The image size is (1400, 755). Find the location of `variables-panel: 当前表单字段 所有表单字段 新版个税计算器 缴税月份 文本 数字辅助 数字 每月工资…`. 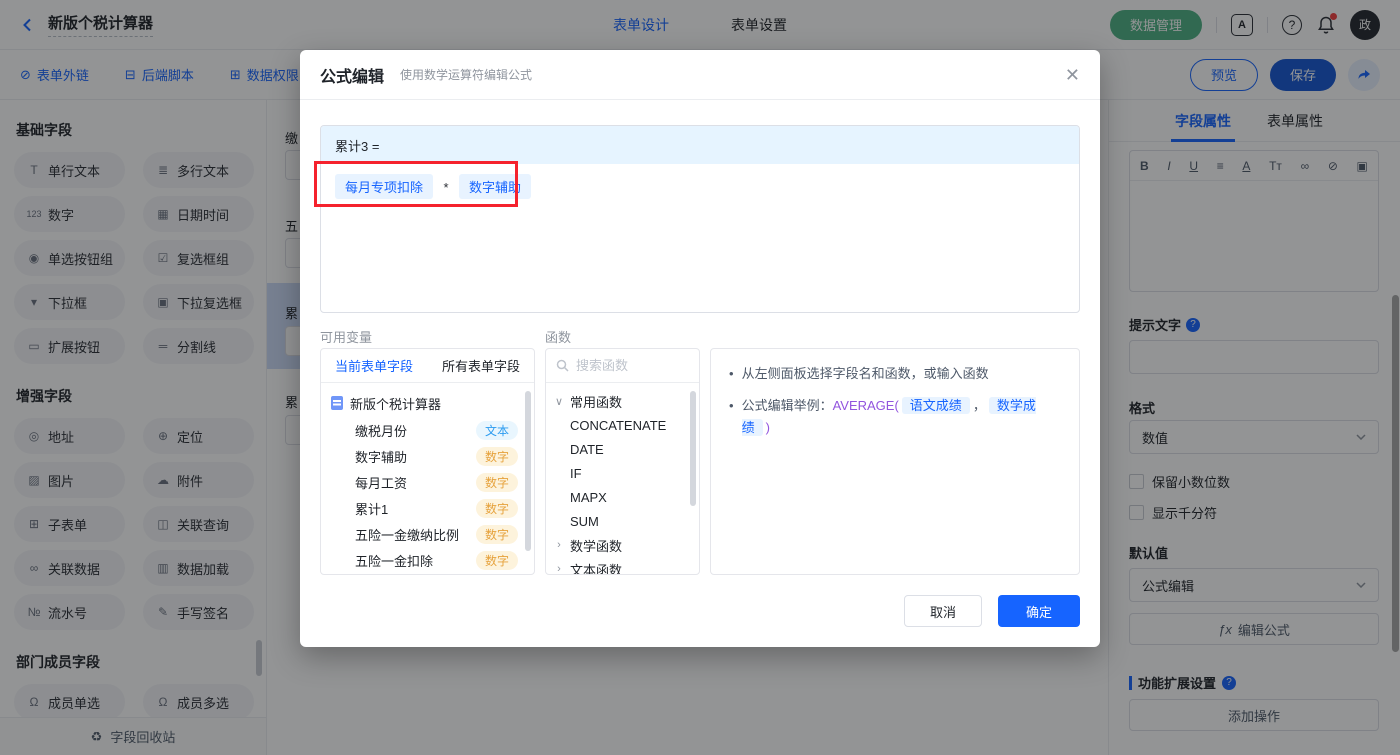

variables-panel: 当前表单字段 所有表单字段 新版个税计算器 缴税月份 文本 数字辅助 数字 每月工资… is located at coordinates (427, 461).